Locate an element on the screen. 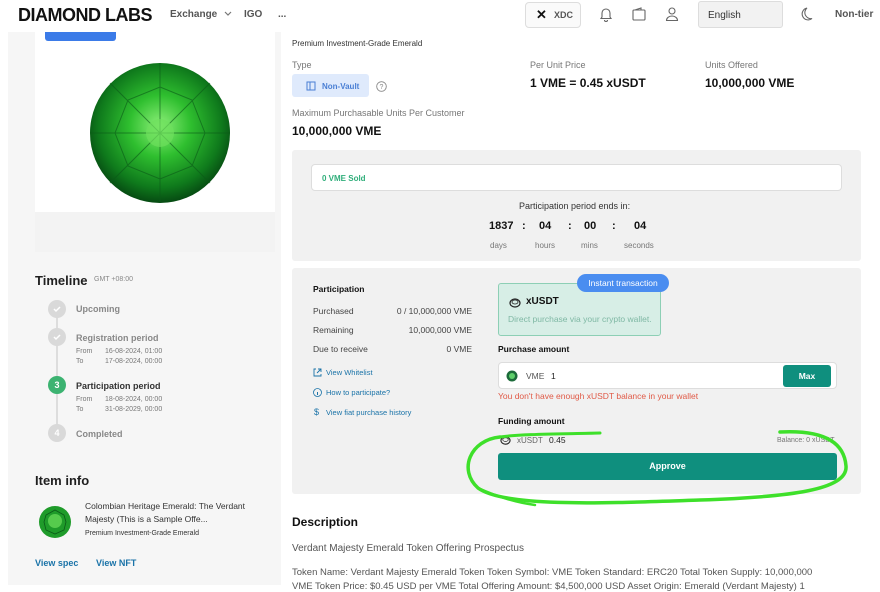 This screenshot has width=880, height=592. xusdt-coin-icon is located at coordinates (505, 440).